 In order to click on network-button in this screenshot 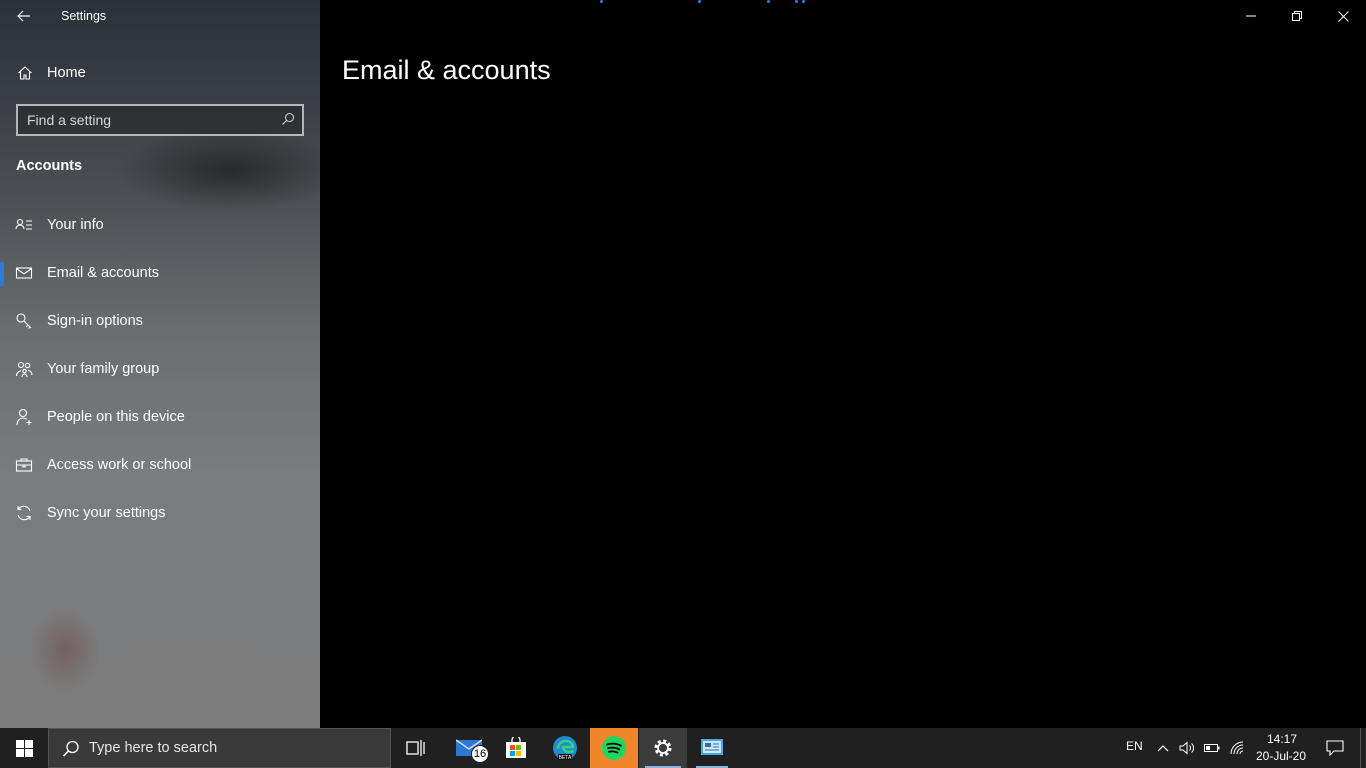, I will do `click(1238, 748)`.